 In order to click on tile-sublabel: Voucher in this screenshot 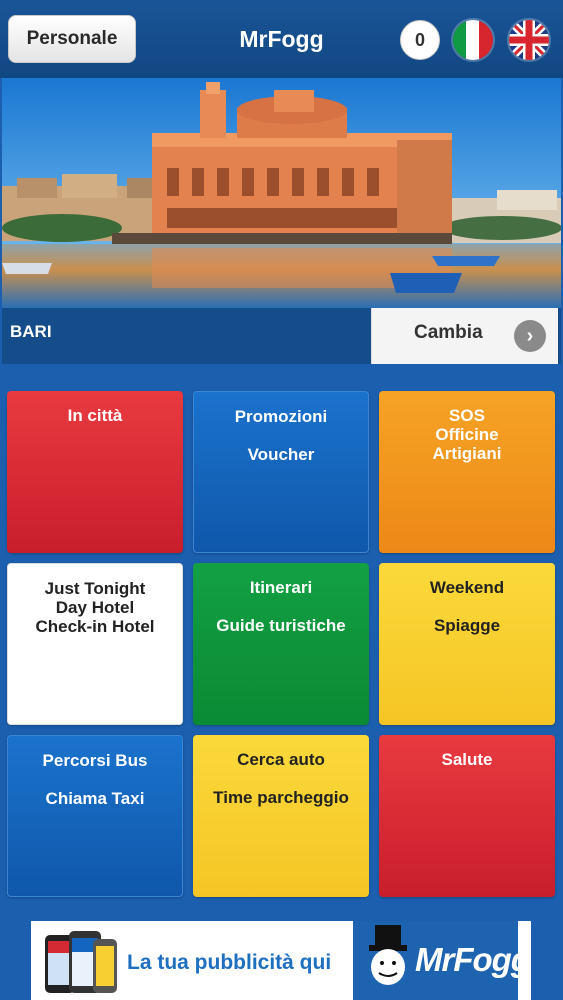, I will do `click(281, 454)`.